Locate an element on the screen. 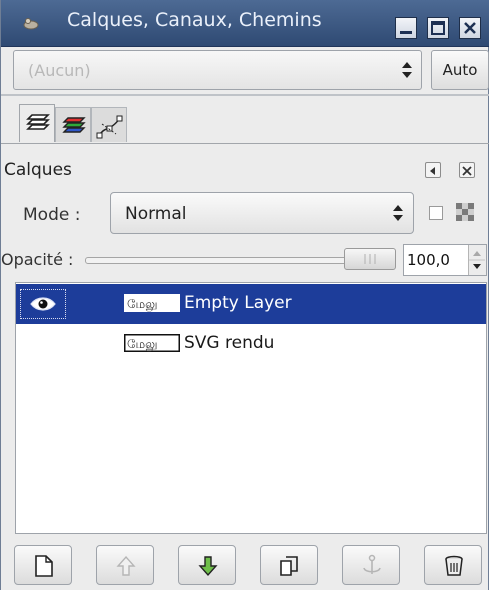 This screenshot has width=489, height=590. channels-tab is located at coordinates (73, 124).